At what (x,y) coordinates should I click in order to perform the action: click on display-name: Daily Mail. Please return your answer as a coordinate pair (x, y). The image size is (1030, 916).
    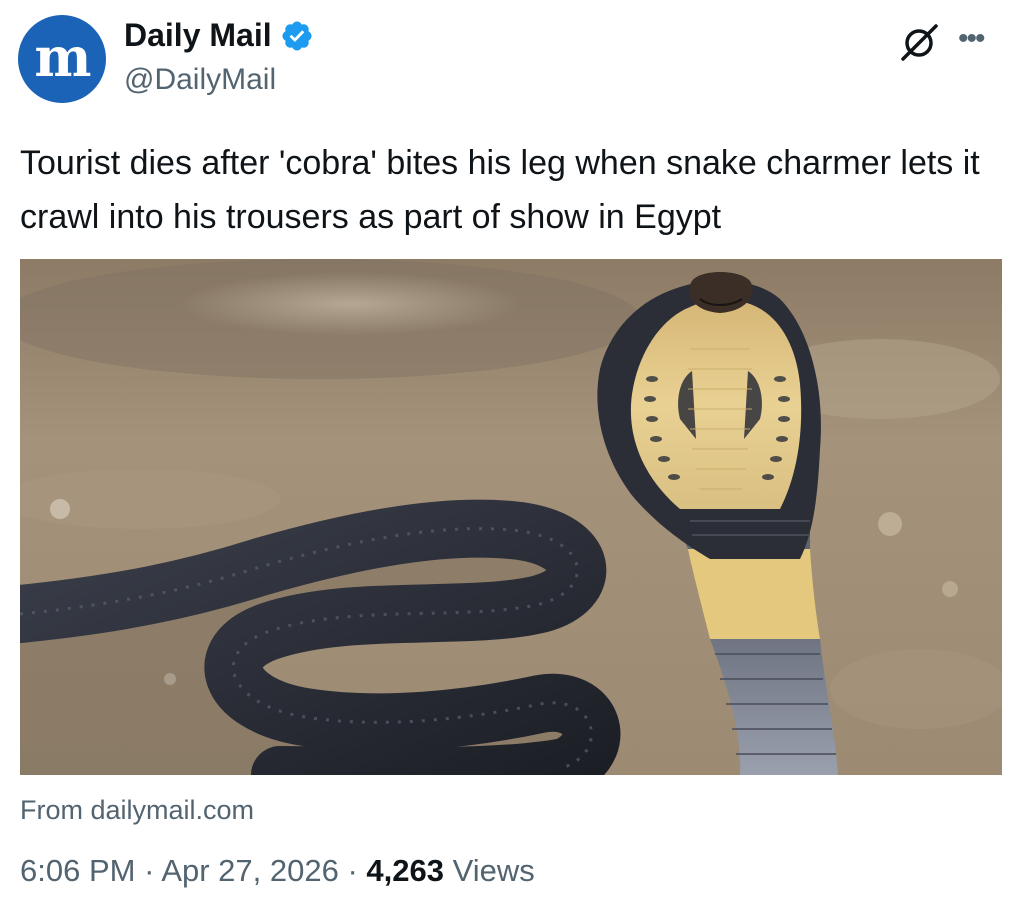
    Looking at the image, I should click on (198, 35).